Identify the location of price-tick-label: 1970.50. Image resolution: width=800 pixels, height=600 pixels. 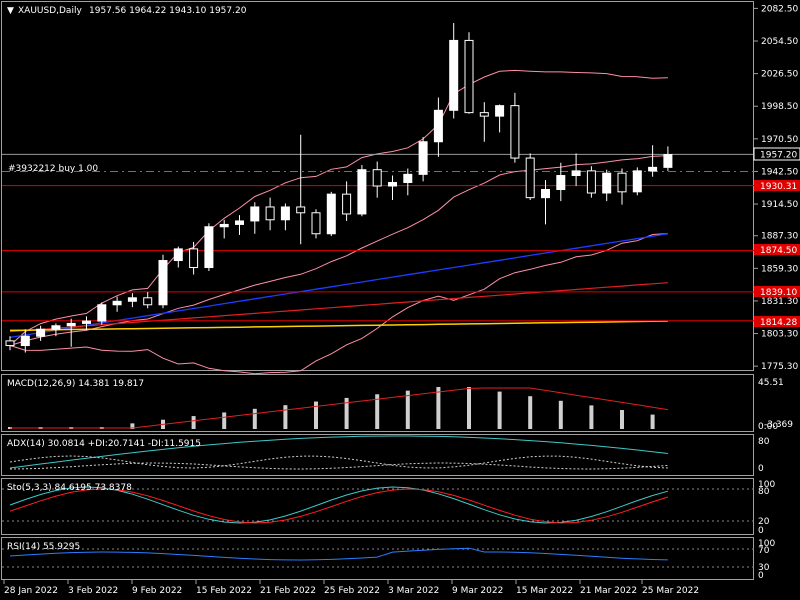
(779, 140).